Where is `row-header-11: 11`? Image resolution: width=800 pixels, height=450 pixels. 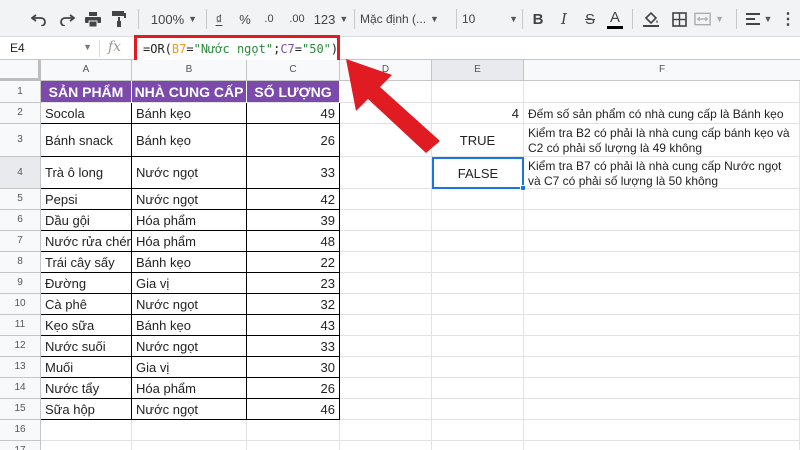 row-header-11: 11 is located at coordinates (20, 325).